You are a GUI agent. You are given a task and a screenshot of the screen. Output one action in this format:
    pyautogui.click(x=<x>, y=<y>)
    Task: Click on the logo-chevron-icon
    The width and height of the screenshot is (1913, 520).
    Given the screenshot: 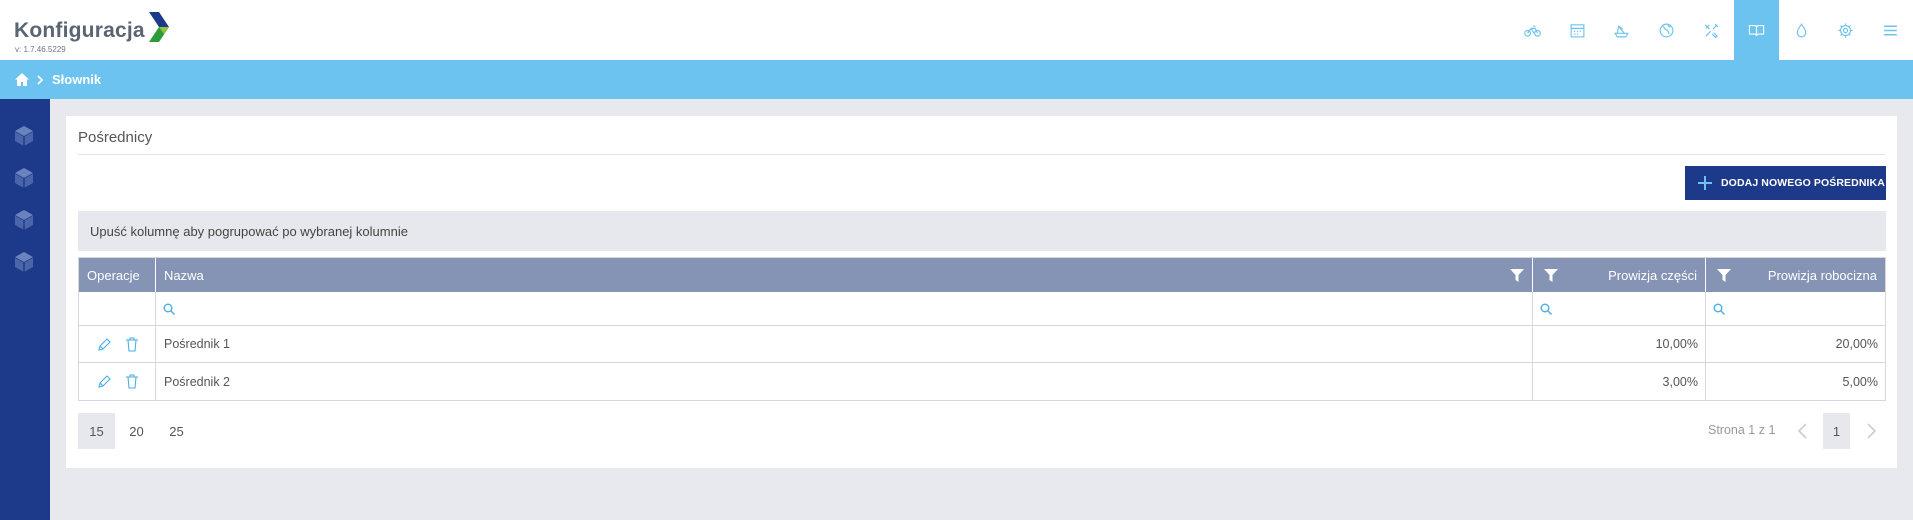 What is the action you would take?
    pyautogui.click(x=158, y=29)
    